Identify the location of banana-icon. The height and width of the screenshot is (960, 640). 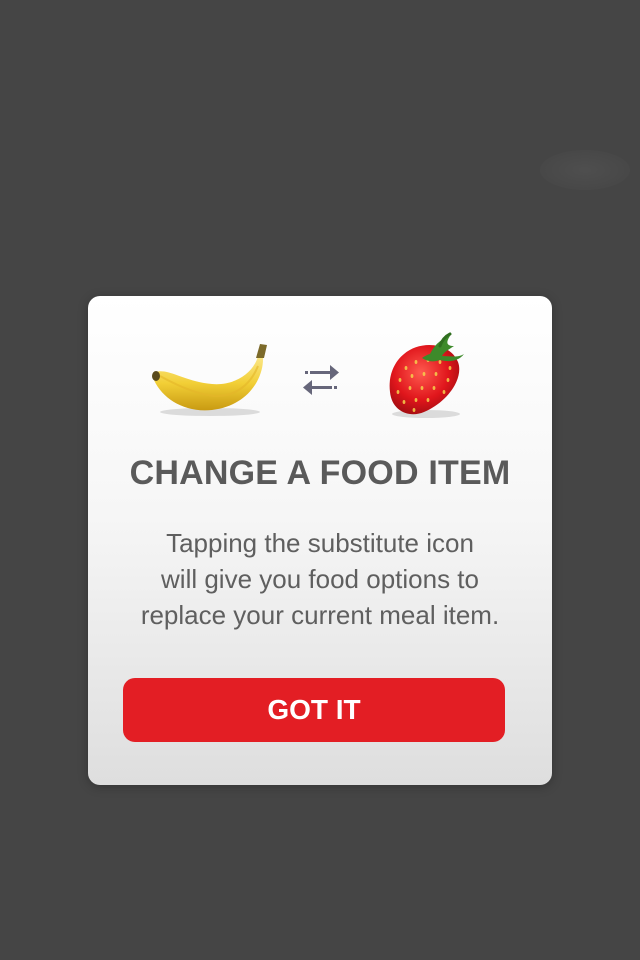
(209, 380).